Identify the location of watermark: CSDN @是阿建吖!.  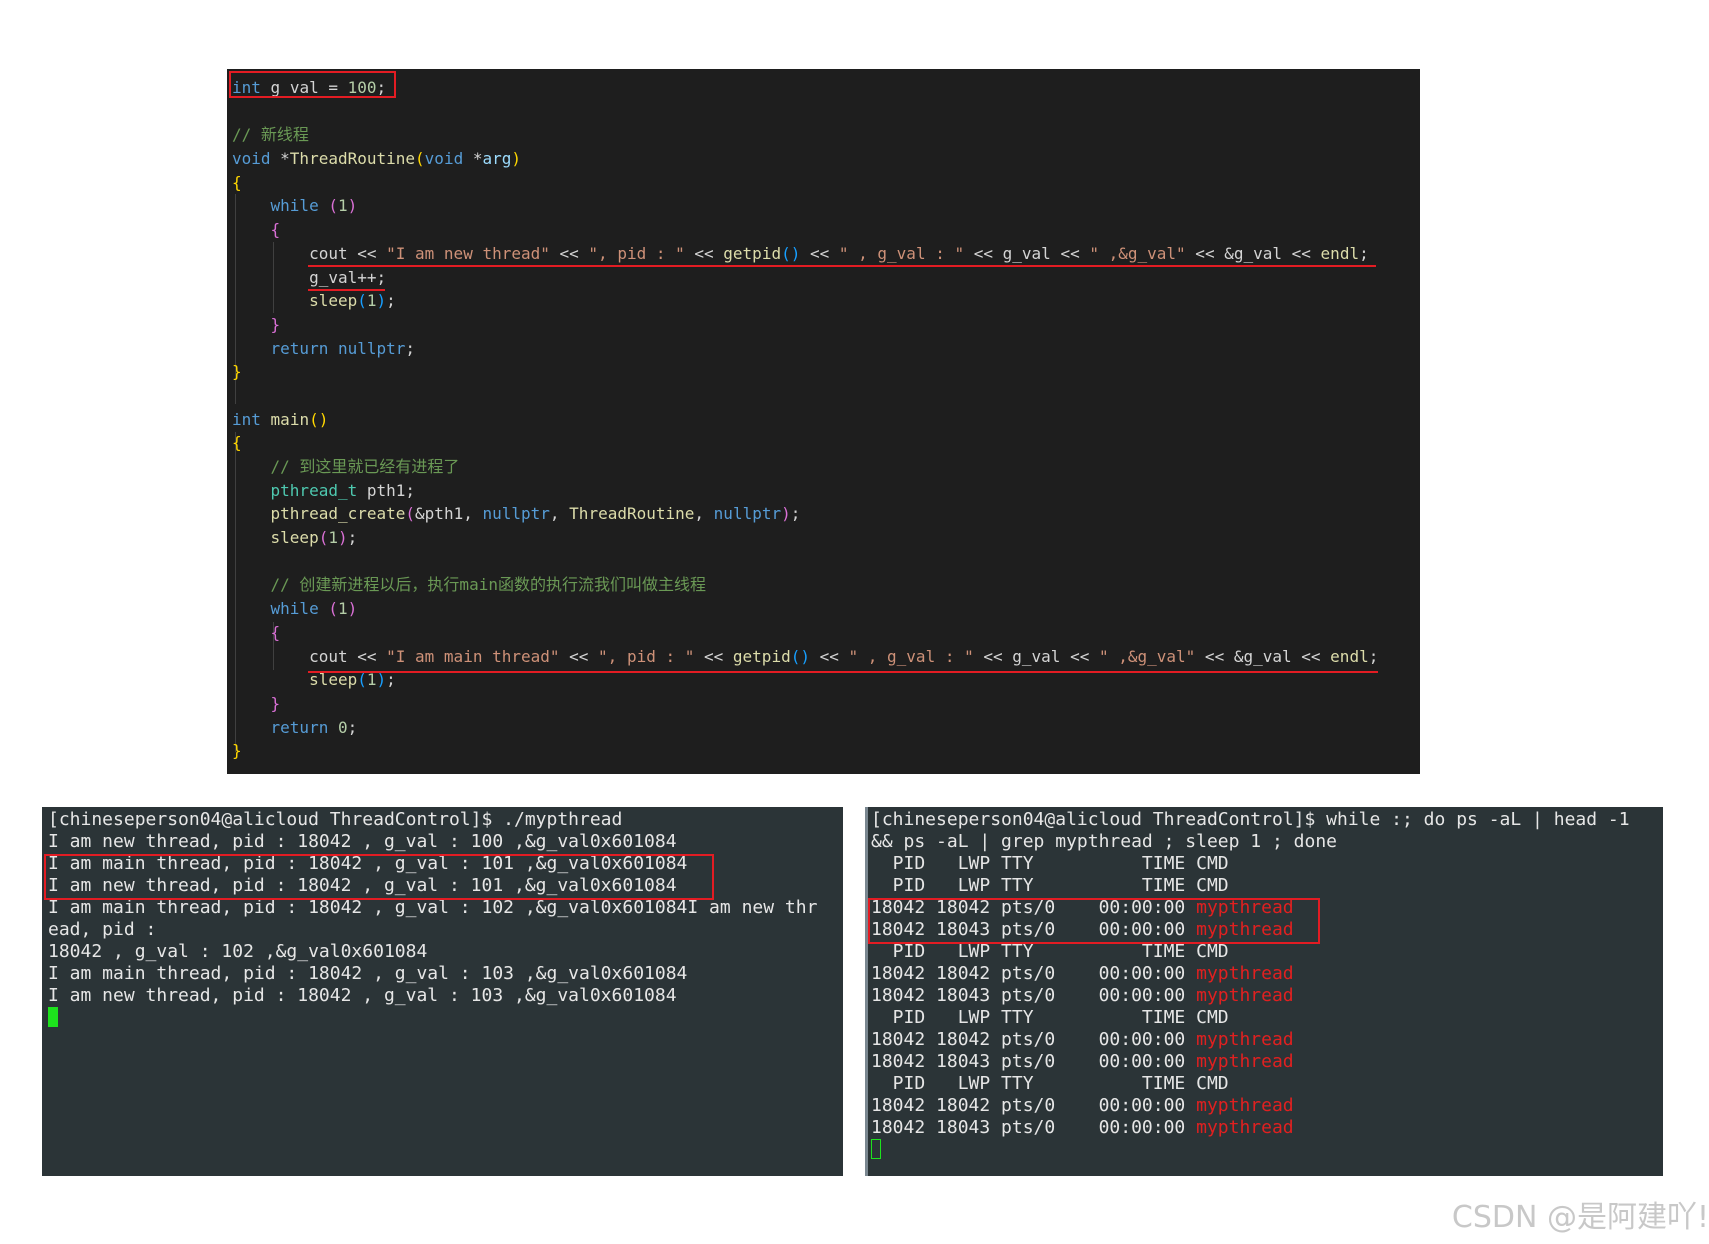
(1580, 1217).